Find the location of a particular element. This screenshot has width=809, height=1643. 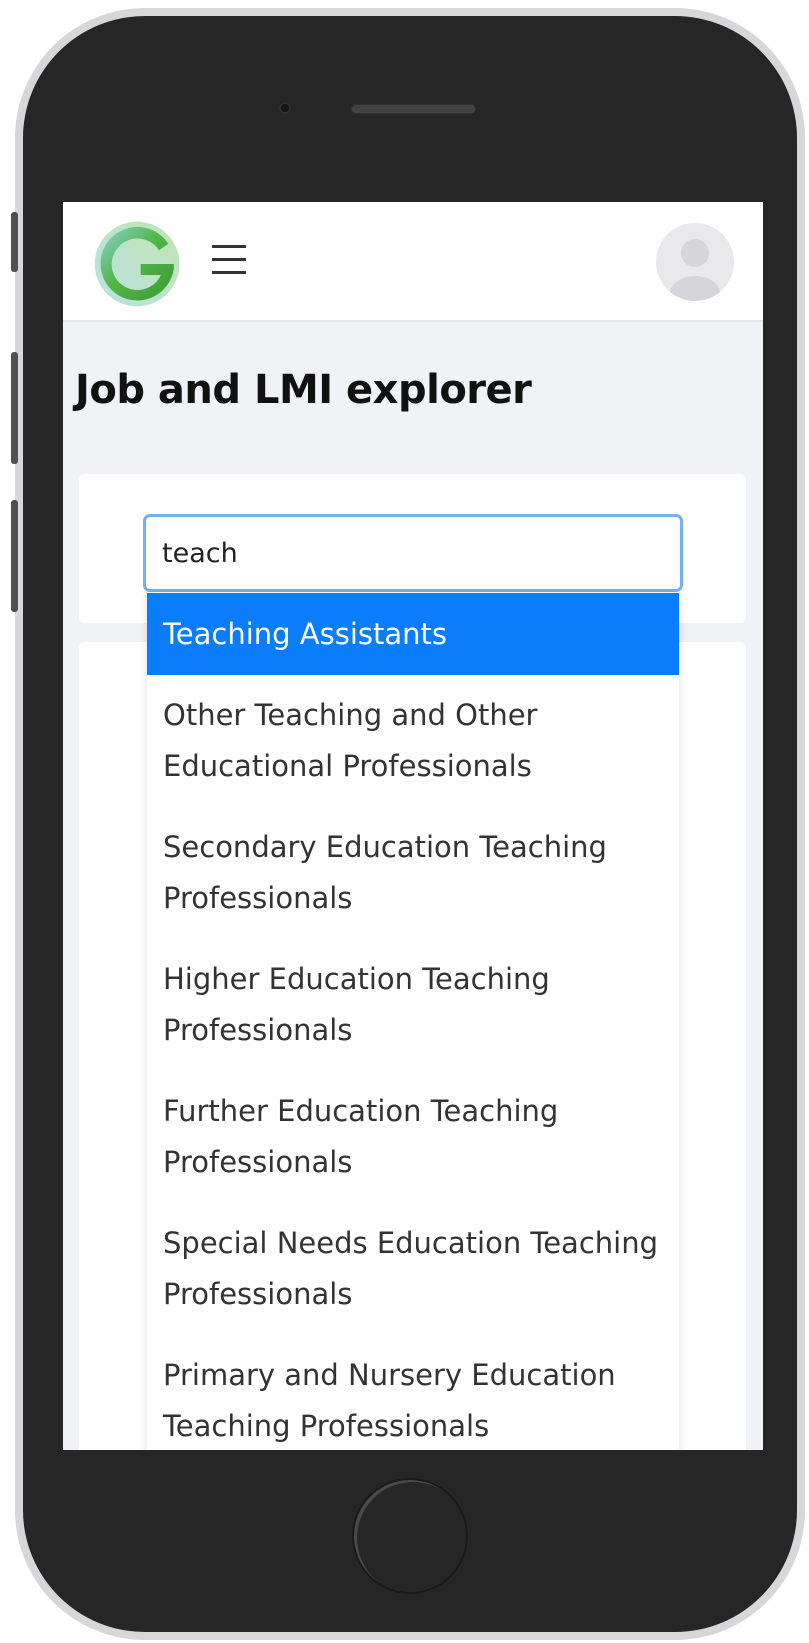

search-input is located at coordinates (413, 553).